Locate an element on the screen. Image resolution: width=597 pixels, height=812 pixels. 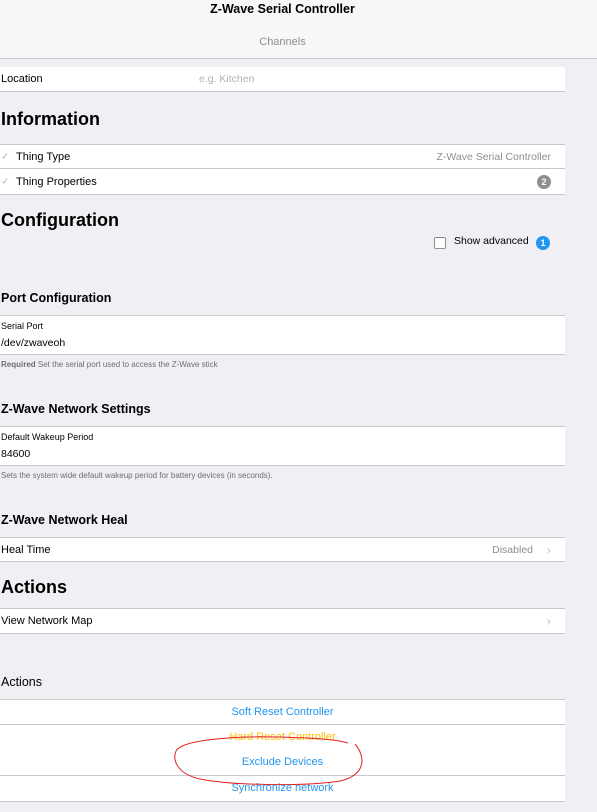
exclude-devices-button: Exclude Devices is located at coordinates (282, 763).